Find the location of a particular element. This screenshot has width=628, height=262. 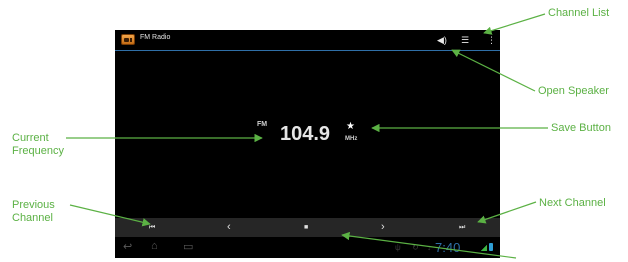

arrow-previous-channel is located at coordinates (110, 215).